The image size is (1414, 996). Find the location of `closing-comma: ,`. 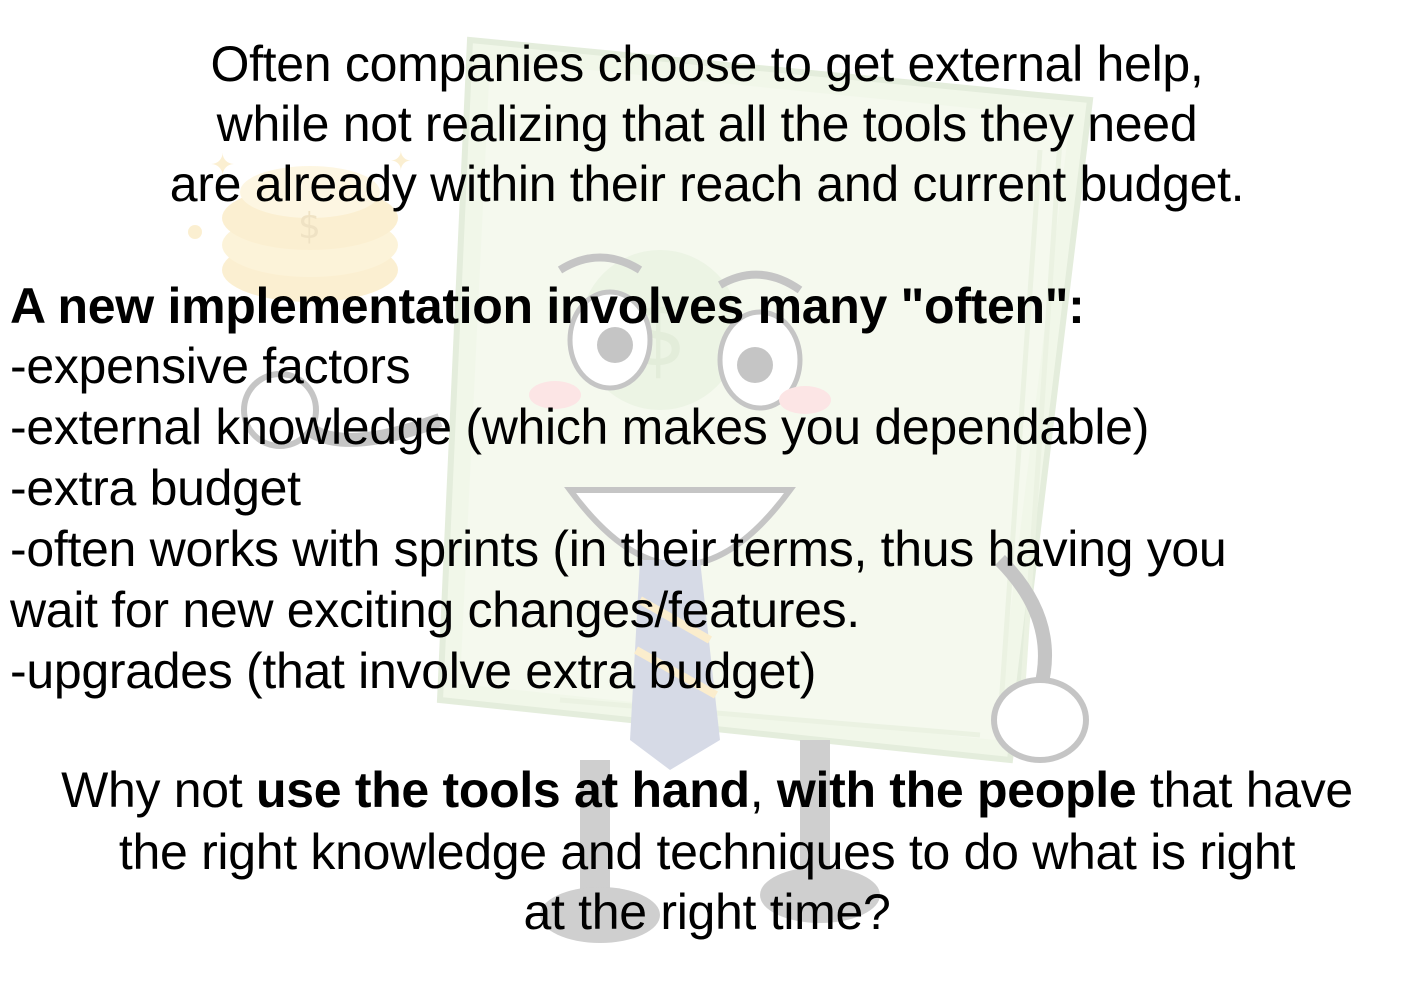

closing-comma: , is located at coordinates (763, 790).